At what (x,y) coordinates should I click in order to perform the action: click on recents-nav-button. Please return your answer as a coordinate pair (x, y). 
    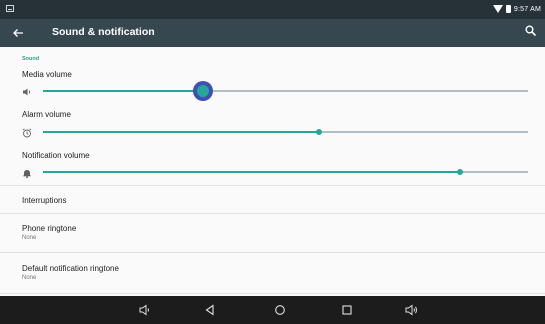
    Looking at the image, I should click on (347, 310).